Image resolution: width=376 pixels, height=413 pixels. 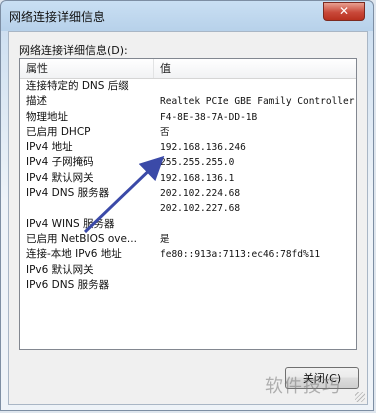 I want to click on table-row: 物理地址 F4-8E-38-7A-DD-1B, so click(x=188, y=117).